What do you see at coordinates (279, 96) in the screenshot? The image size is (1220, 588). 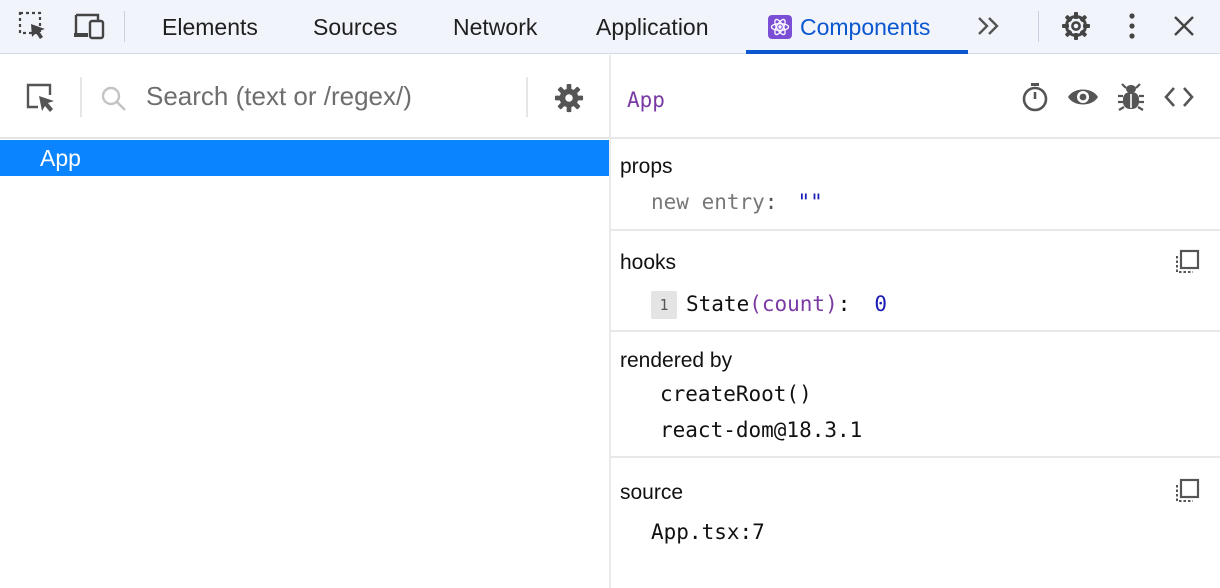 I see `search-input: Search (text or /regex/)` at bounding box center [279, 96].